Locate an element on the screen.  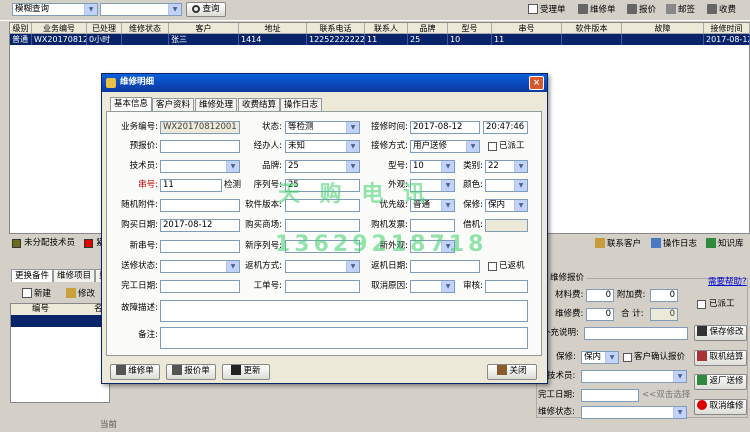
query-mode-select: 模糊查询 is located at coordinates (55, 9).